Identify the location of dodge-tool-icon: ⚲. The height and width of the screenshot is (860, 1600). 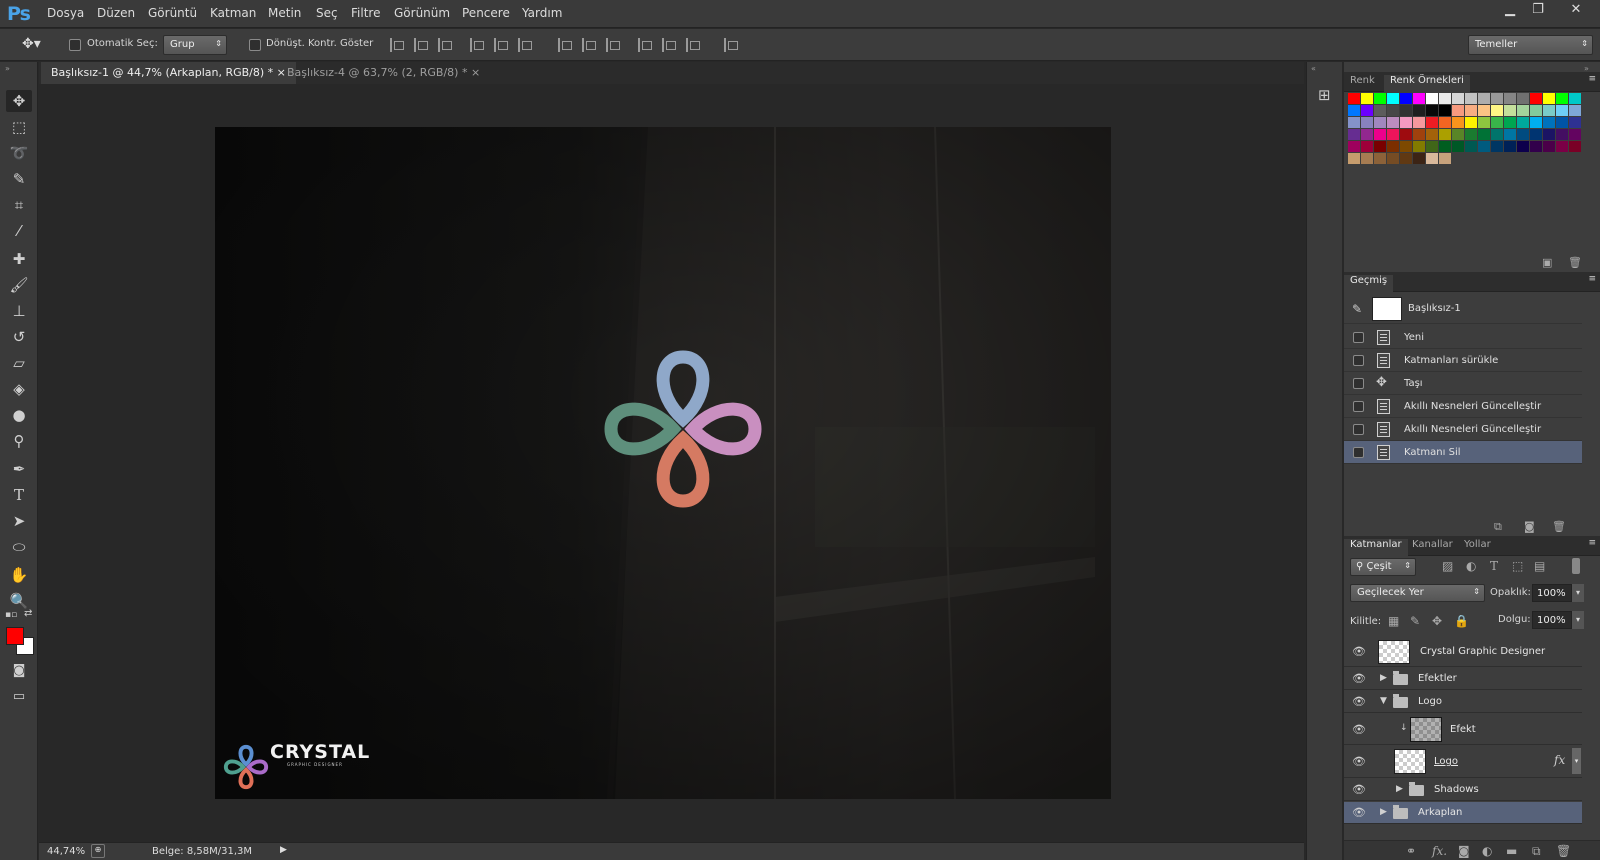
(19, 441).